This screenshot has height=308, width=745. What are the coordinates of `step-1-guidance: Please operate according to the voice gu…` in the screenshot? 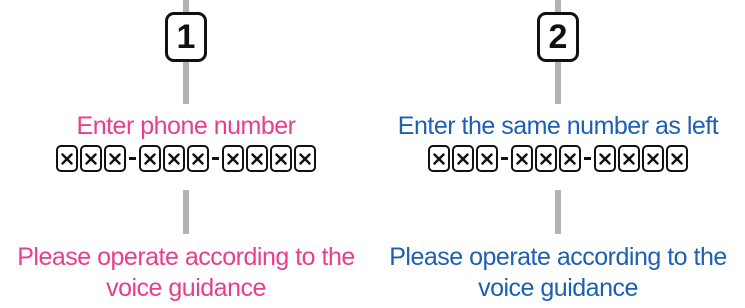 It's located at (186, 272).